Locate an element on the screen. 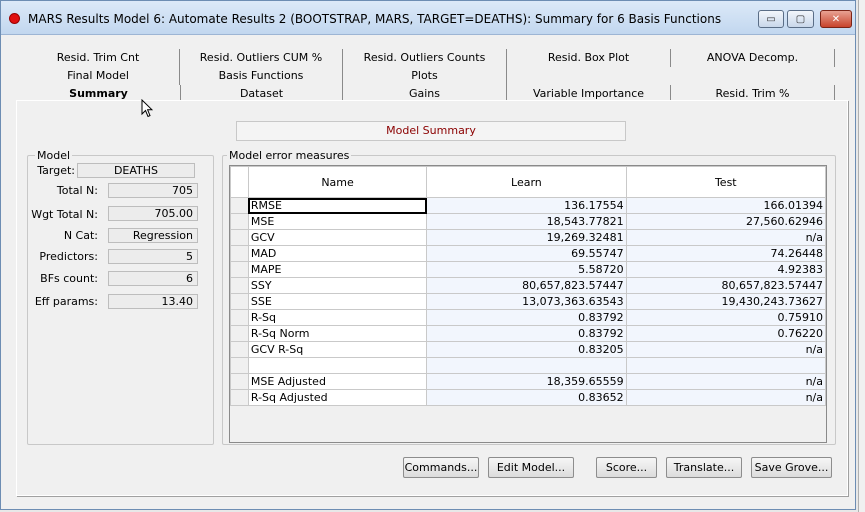 This screenshot has width=865, height=512. tab-anova-decomp: ANOVA Decomp. is located at coordinates (753, 58).